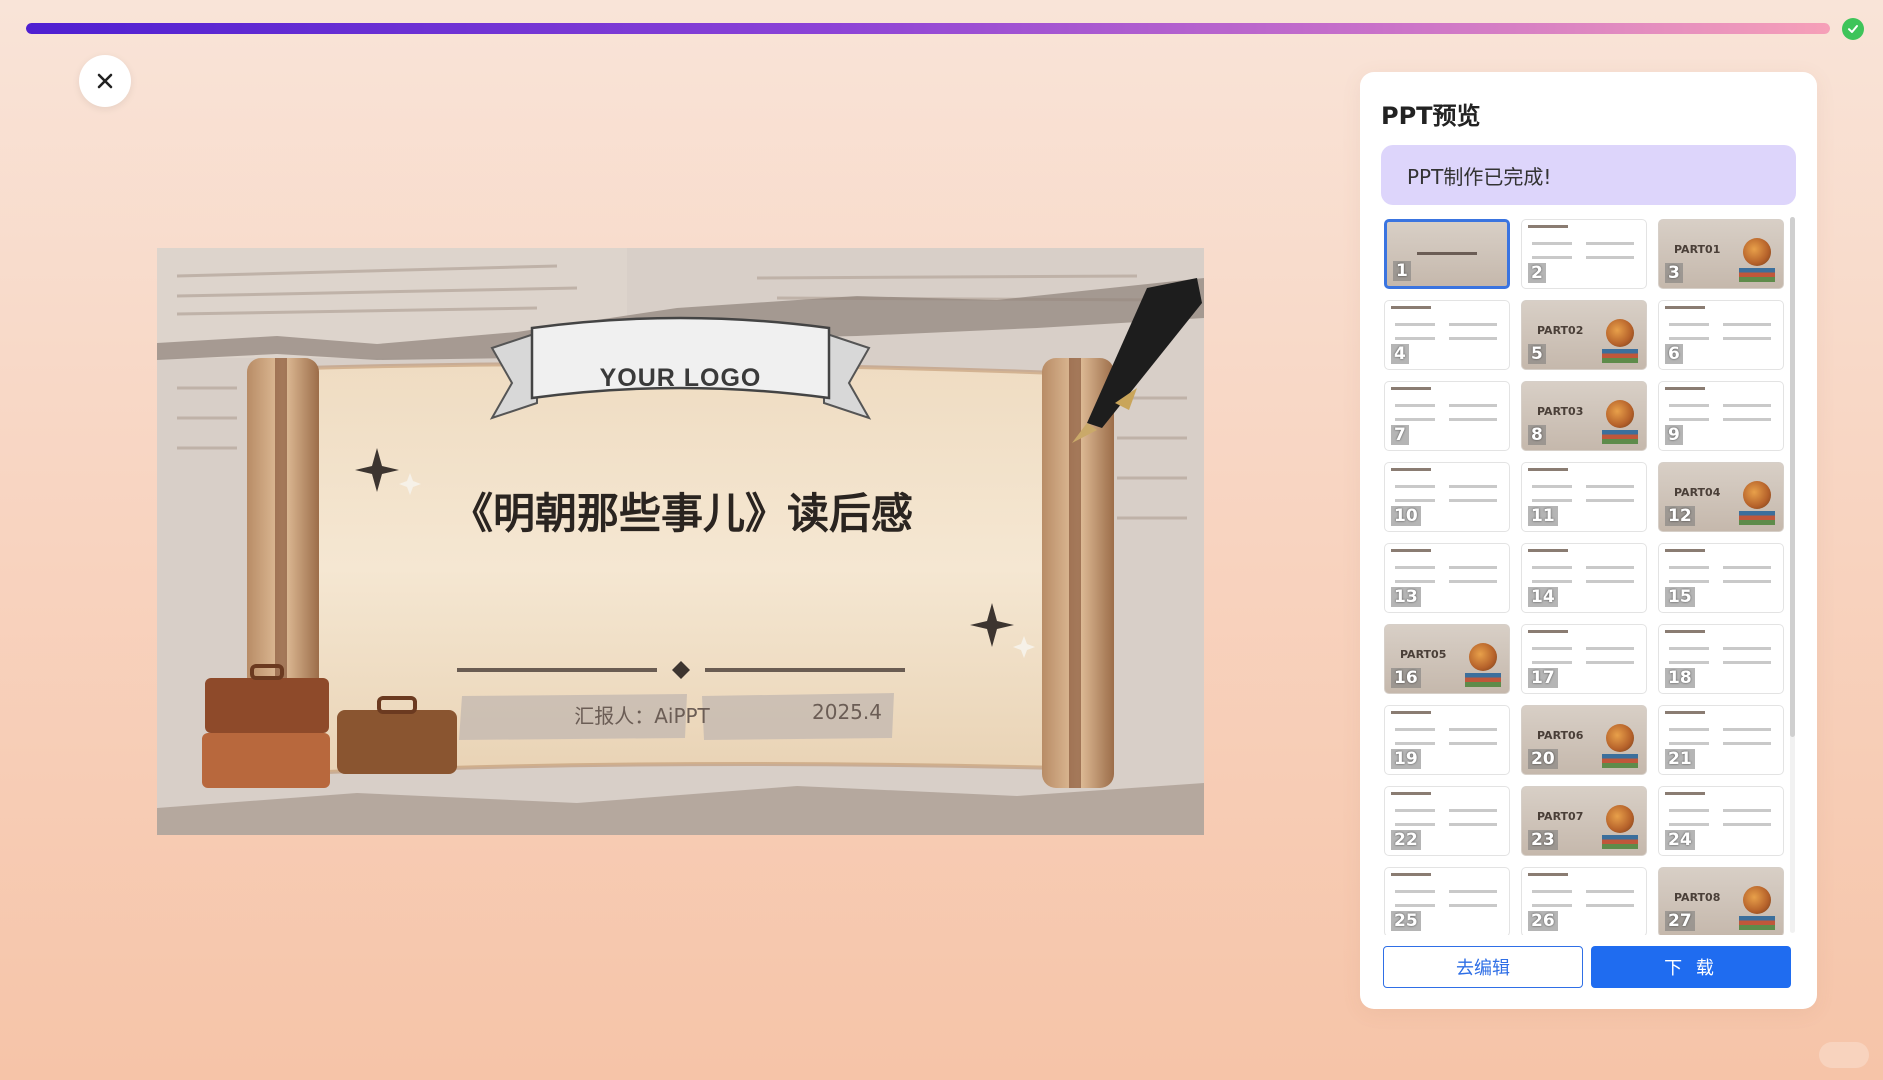  Describe the element at coordinates (1853, 29) in the screenshot. I see `check-circle-icon` at that location.